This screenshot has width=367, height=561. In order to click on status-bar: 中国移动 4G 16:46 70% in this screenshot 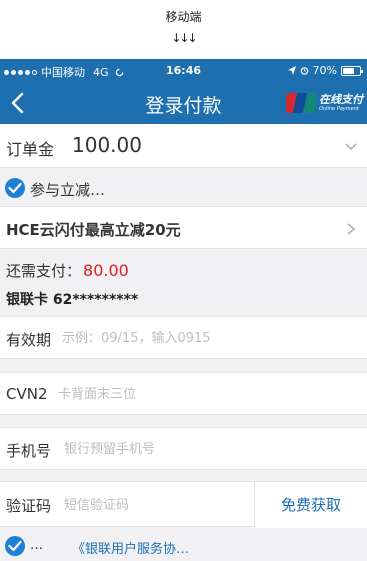, I will do `click(183, 71)`.